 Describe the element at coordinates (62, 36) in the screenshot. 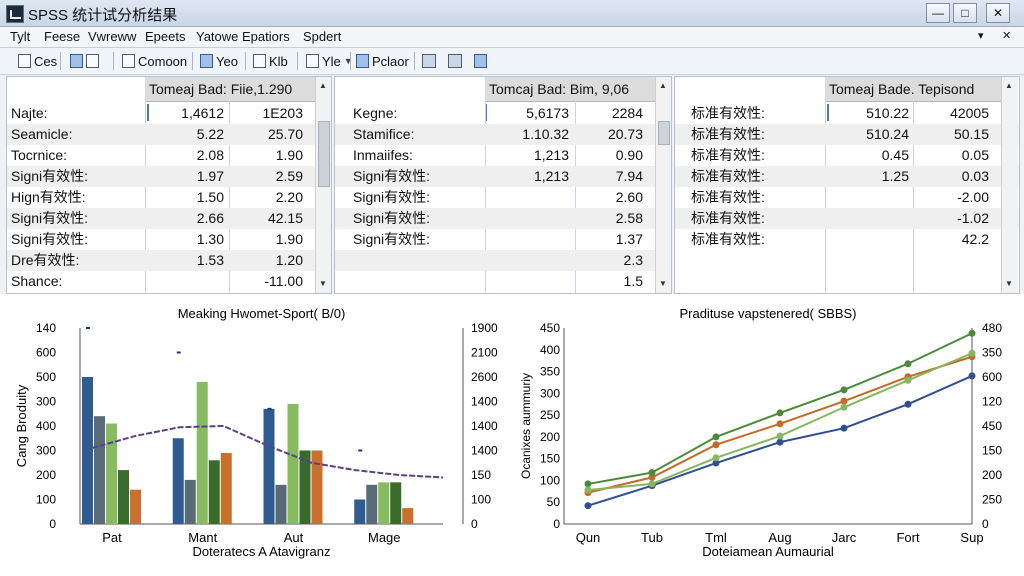

I see `menu-edit: Feese` at that location.